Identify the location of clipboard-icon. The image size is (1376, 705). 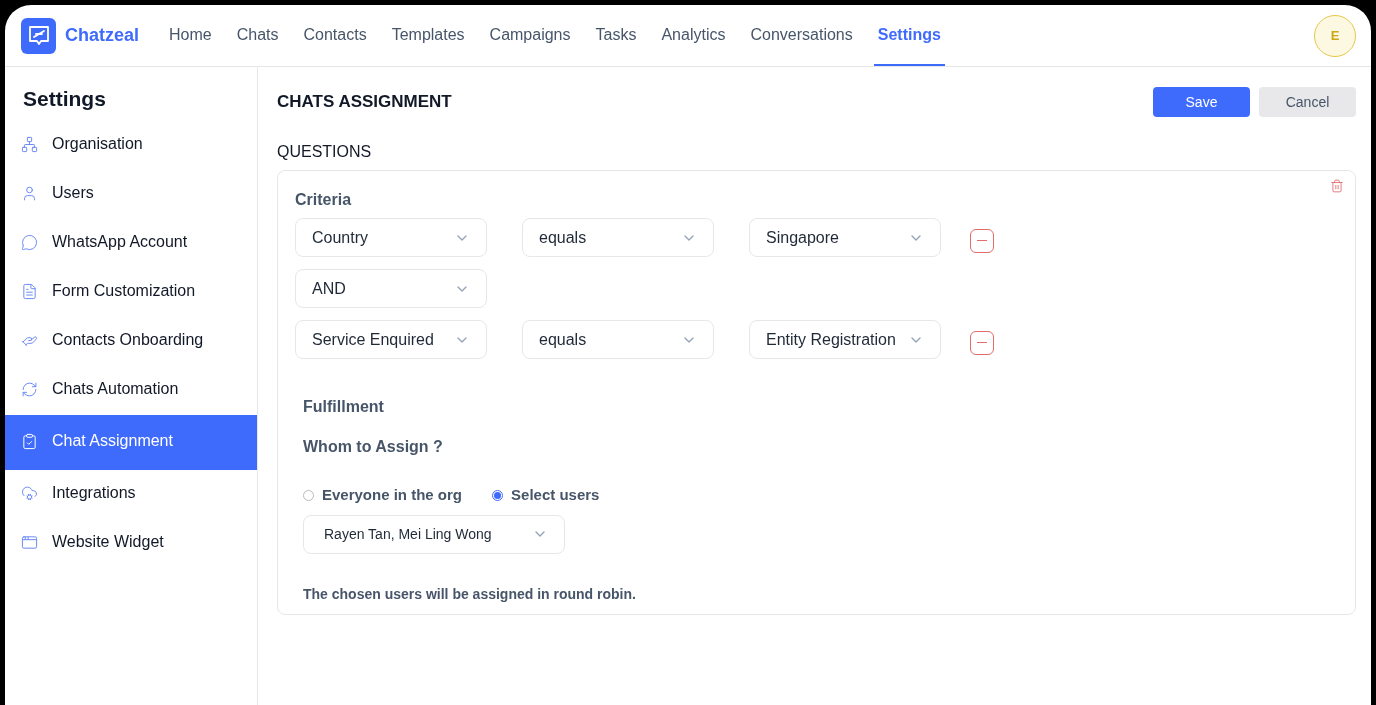
(29, 441).